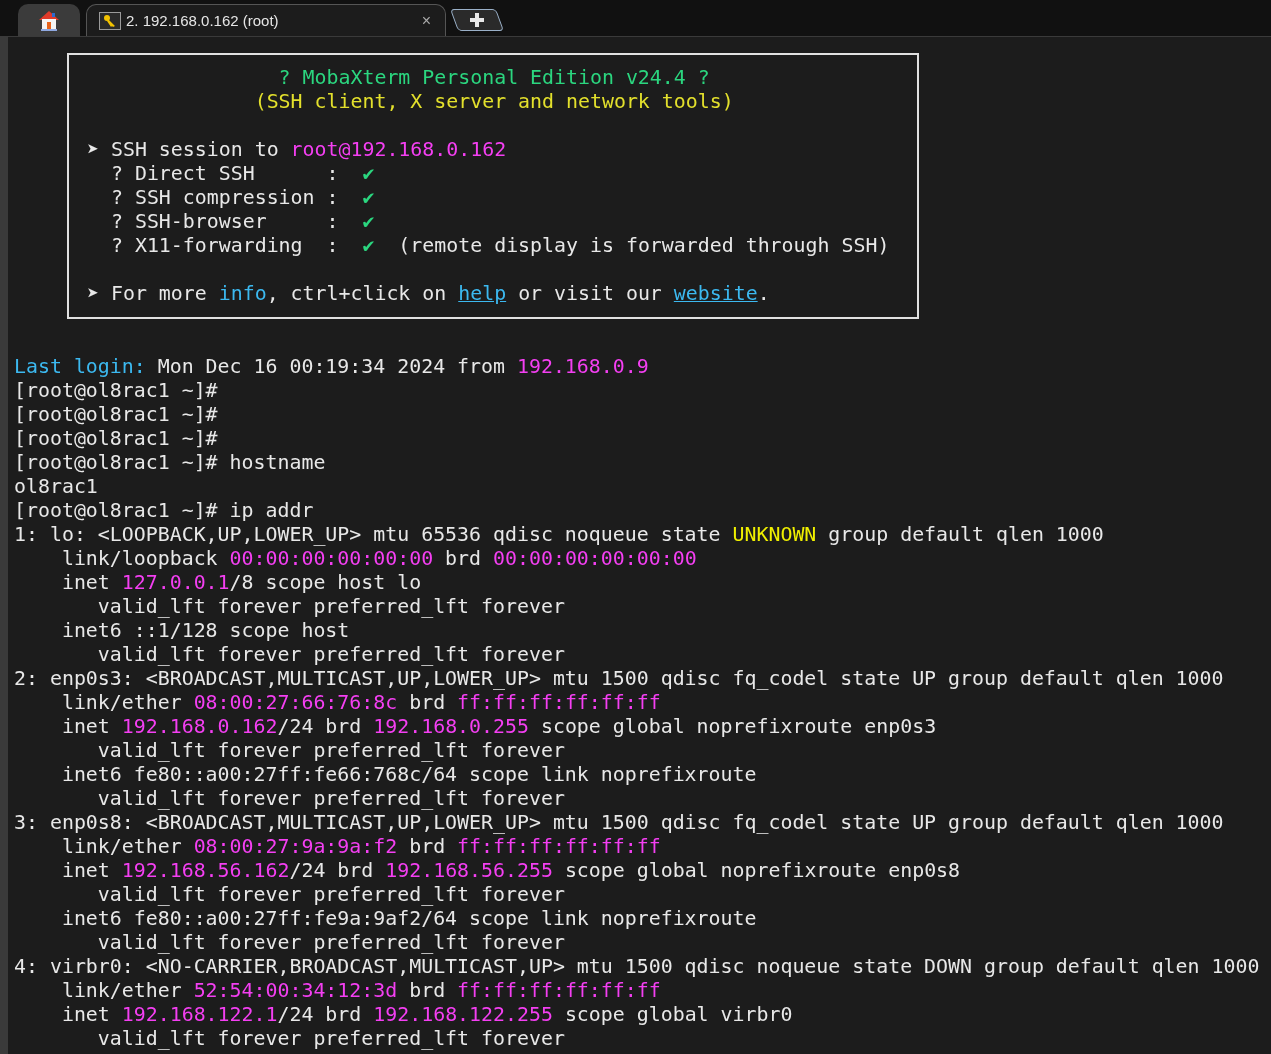 The image size is (1271, 1054). Describe the element at coordinates (426, 20) in the screenshot. I see `close-icon: ×` at that location.